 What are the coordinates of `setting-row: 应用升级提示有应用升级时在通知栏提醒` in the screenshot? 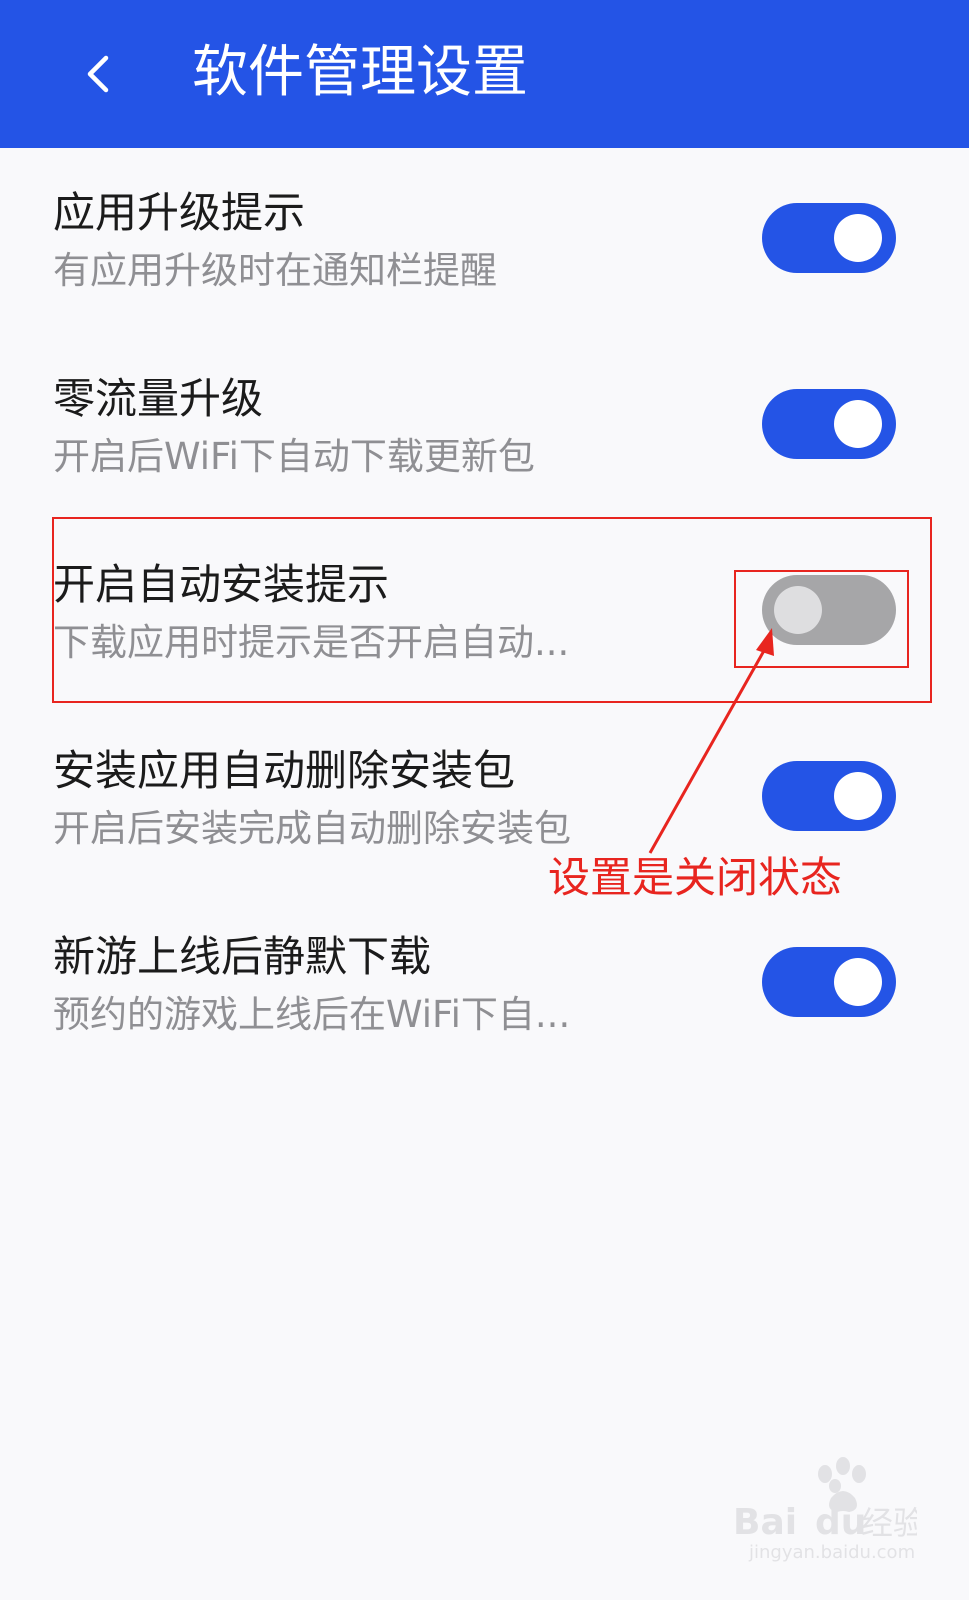 It's located at (484, 279).